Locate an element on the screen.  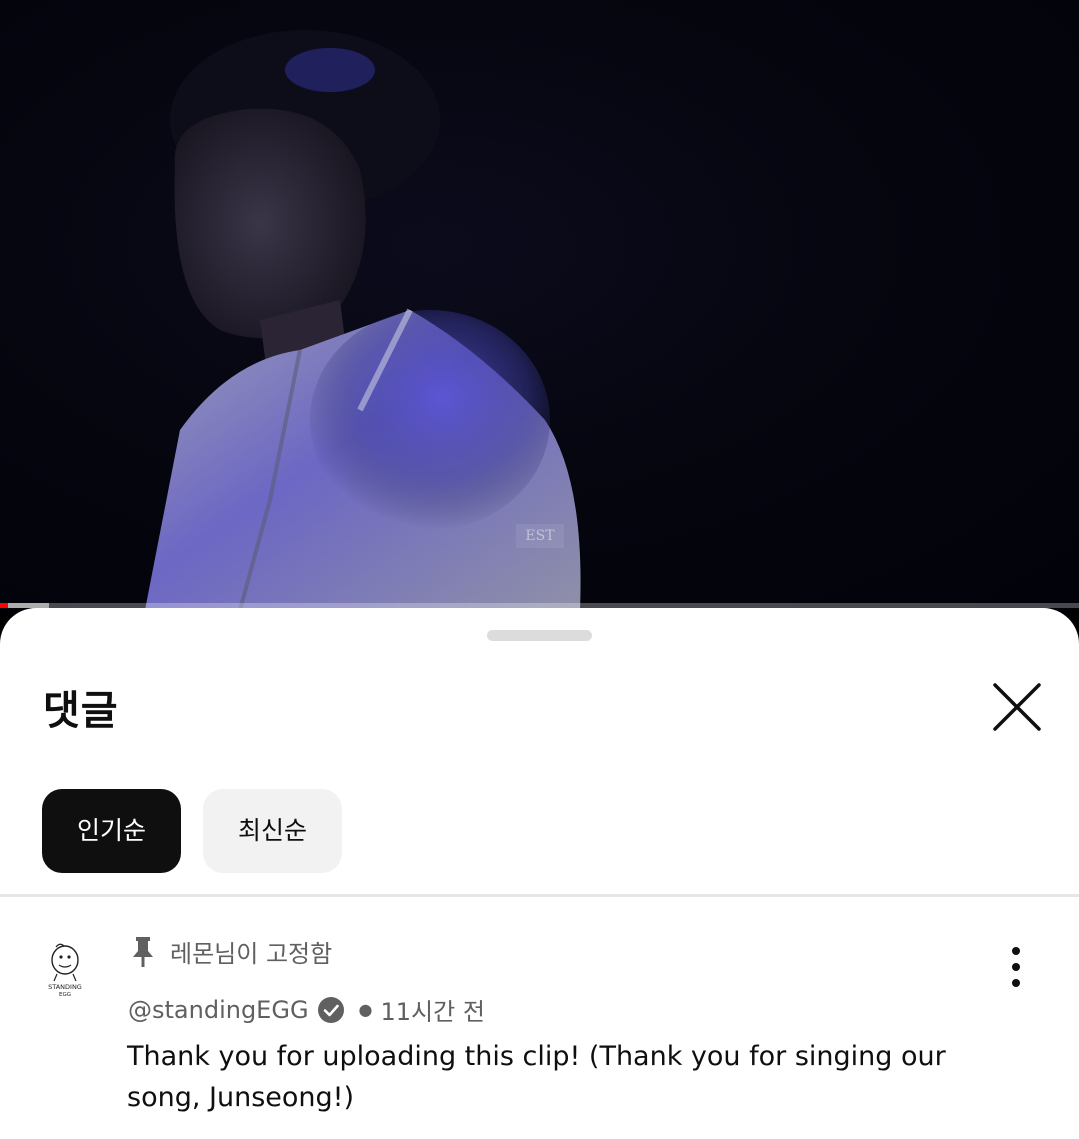
verified-check-icon is located at coordinates (330, 1009).